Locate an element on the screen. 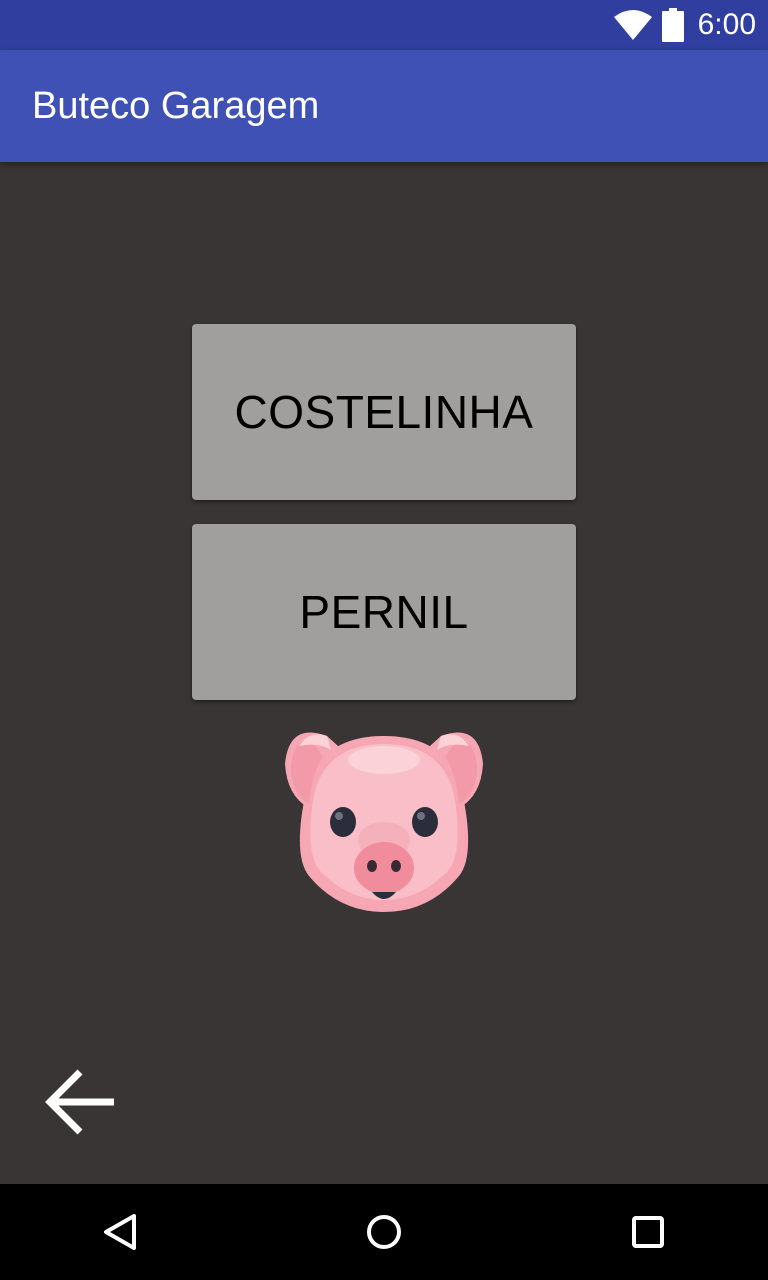  battery-icon is located at coordinates (672, 25).